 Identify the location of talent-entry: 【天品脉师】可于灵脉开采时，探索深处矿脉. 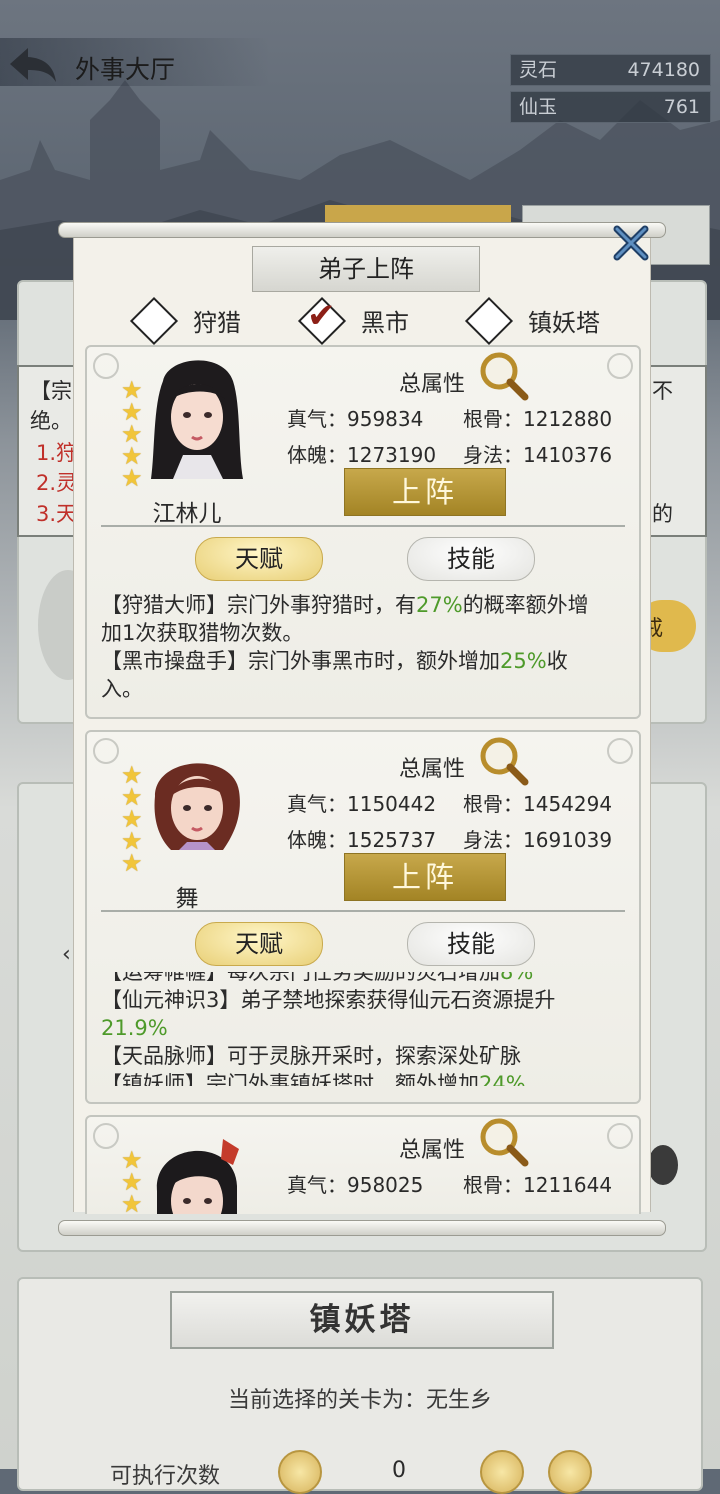
(311, 1056).